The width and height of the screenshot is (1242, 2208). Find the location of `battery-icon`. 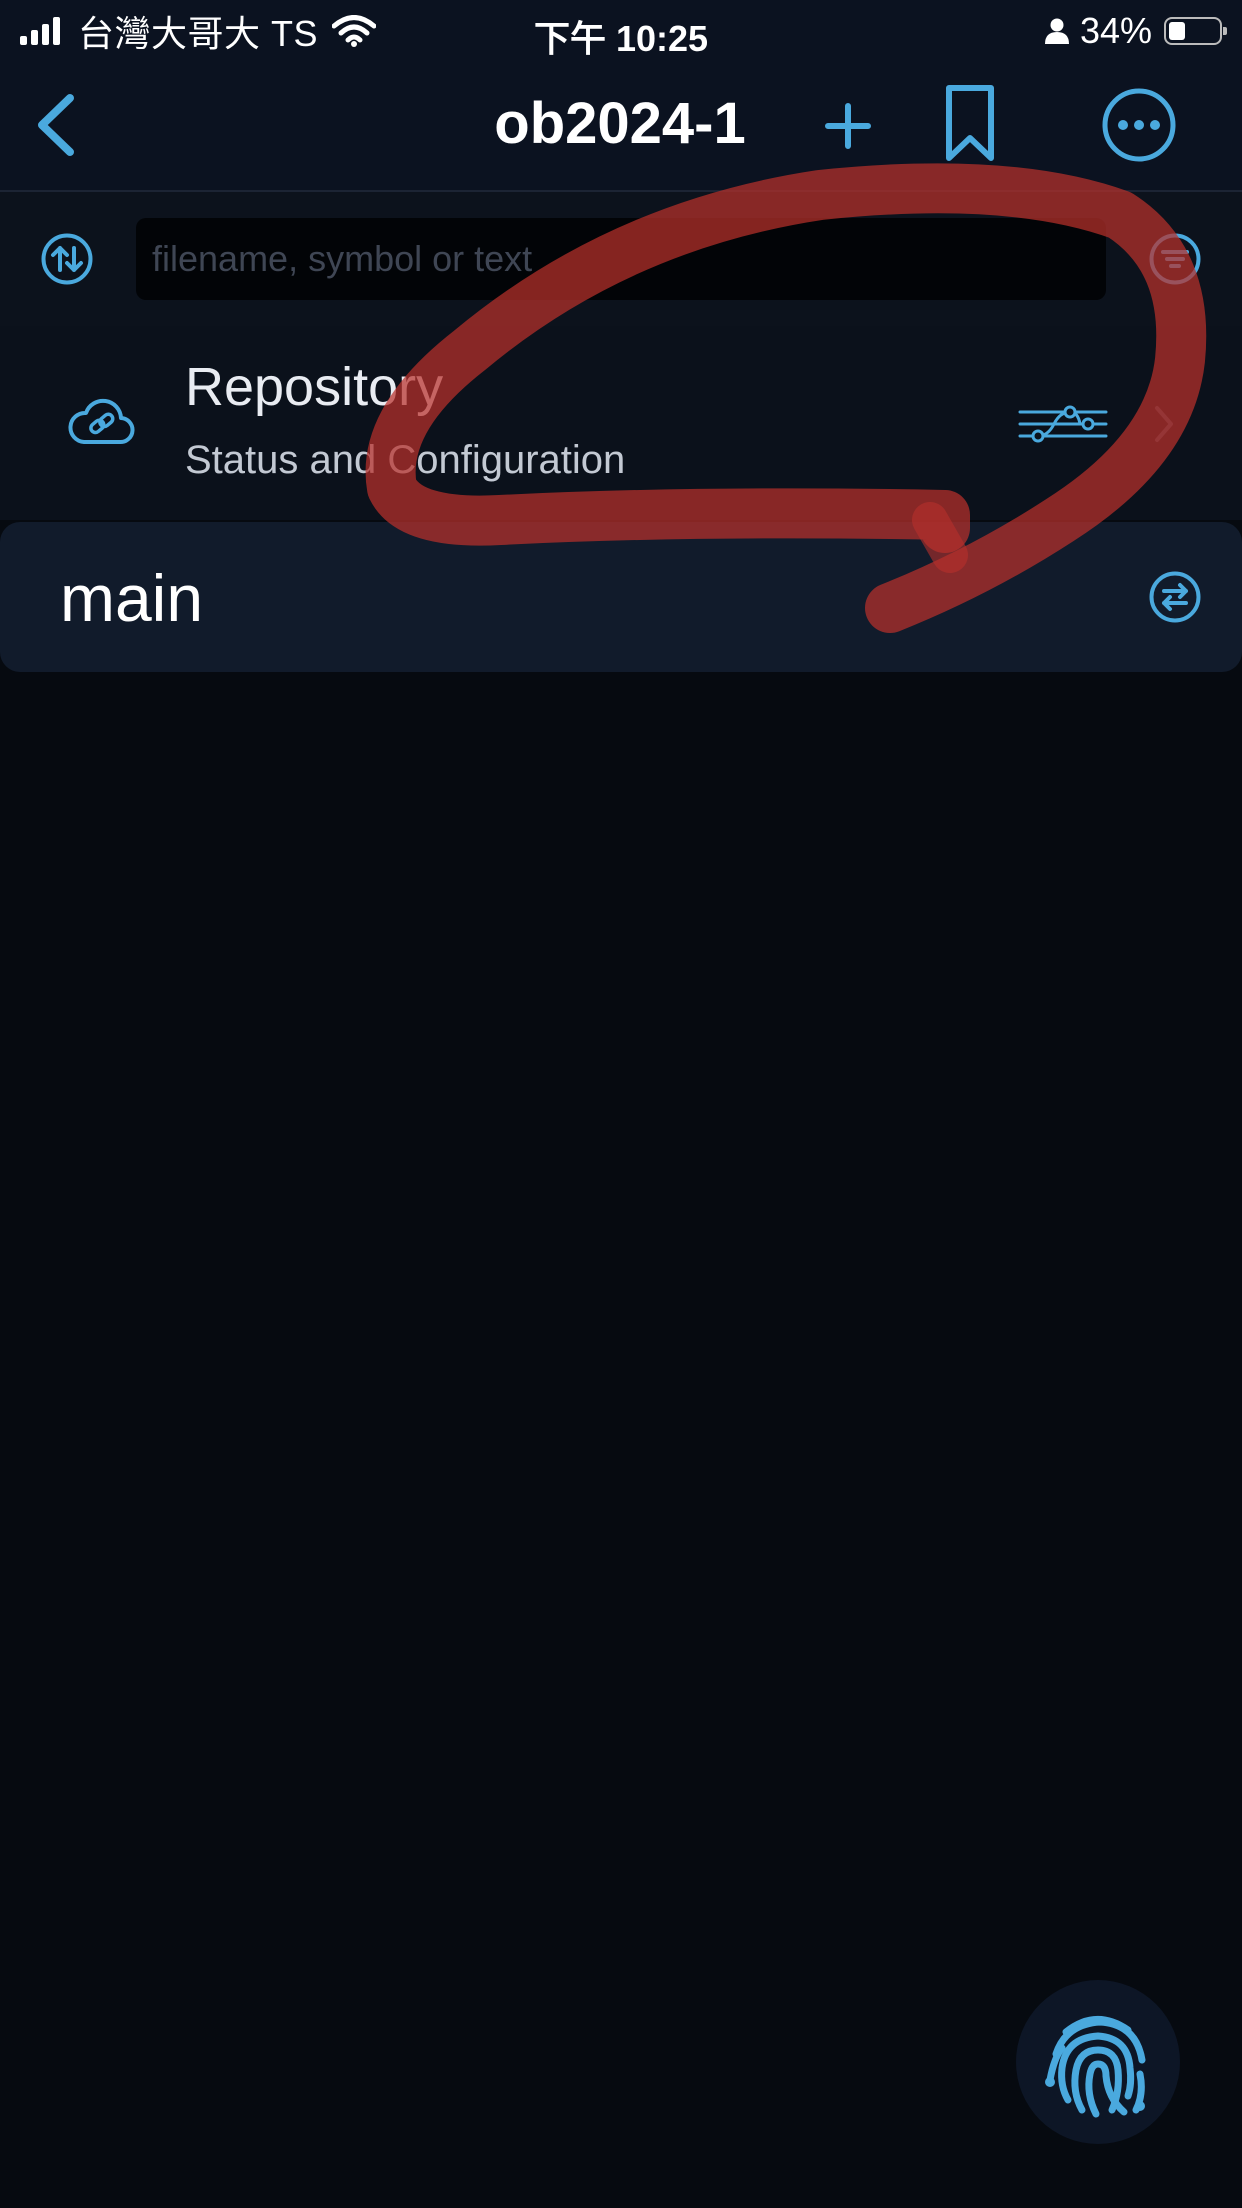

battery-icon is located at coordinates (1195, 31).